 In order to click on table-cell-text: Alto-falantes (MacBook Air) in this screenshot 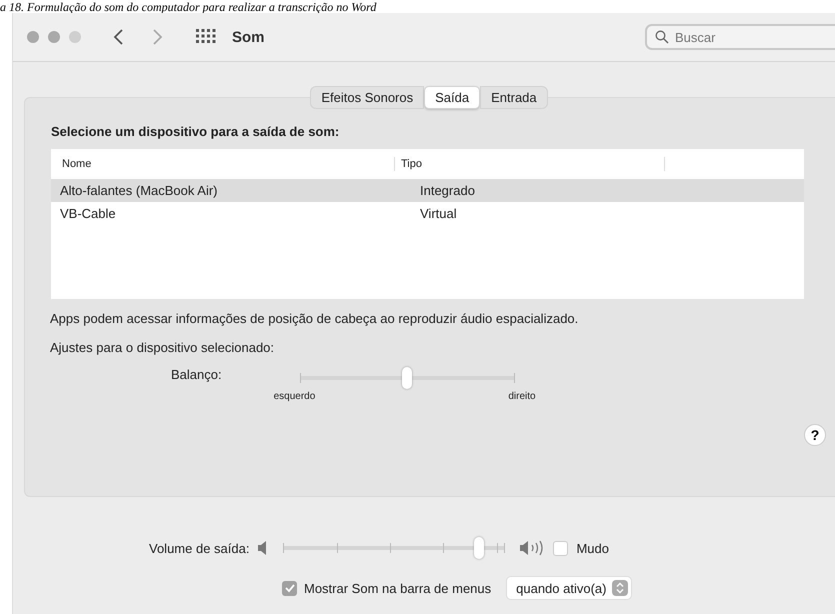, I will do `click(139, 190)`.